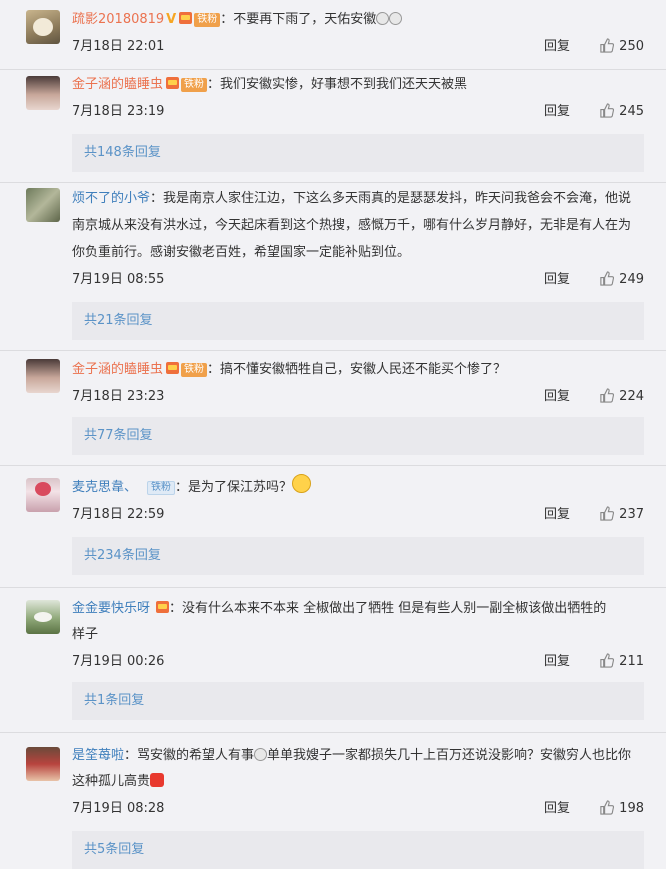  I want to click on comment-text-line: ：骂安徽的希望人有事, so click(189, 755).